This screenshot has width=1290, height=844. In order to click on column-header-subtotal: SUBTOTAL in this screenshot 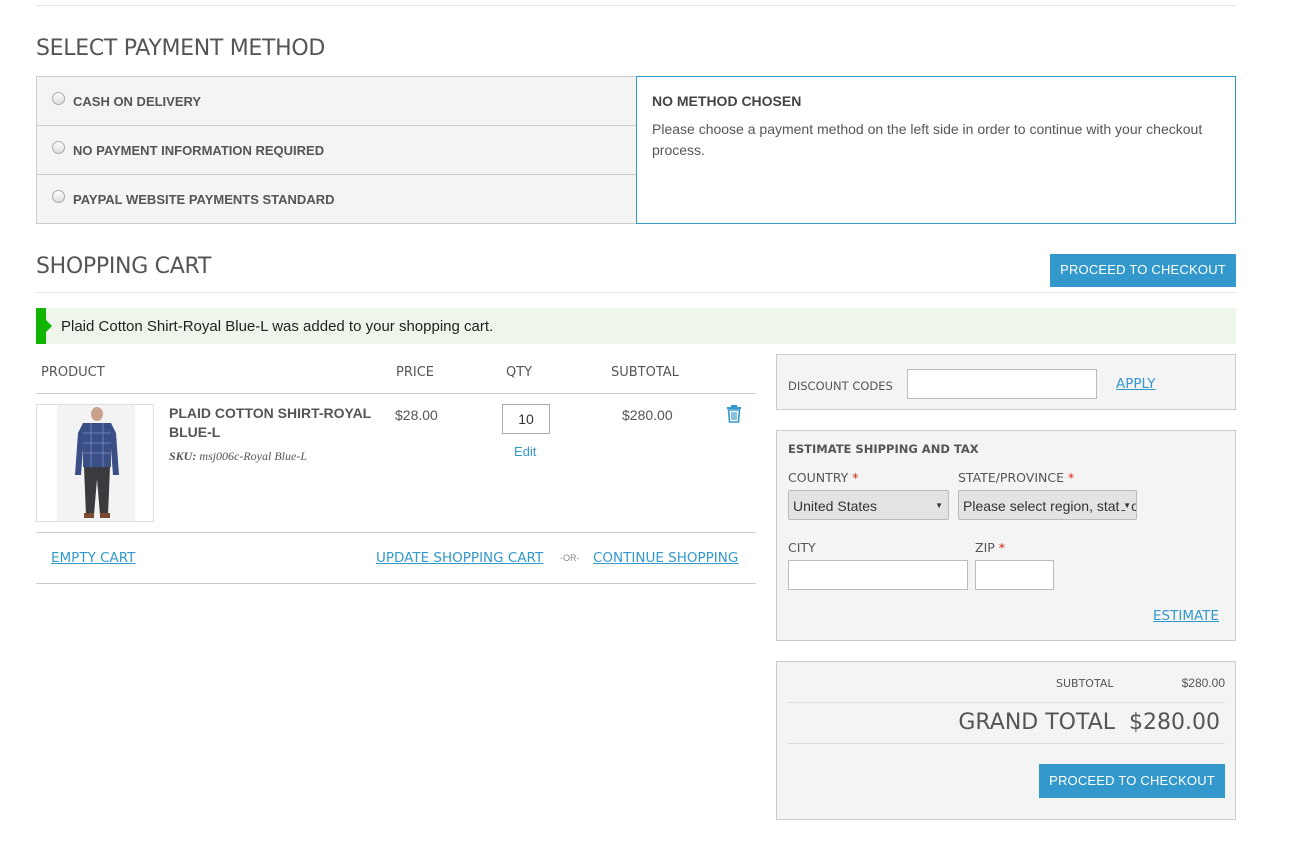, I will do `click(645, 372)`.